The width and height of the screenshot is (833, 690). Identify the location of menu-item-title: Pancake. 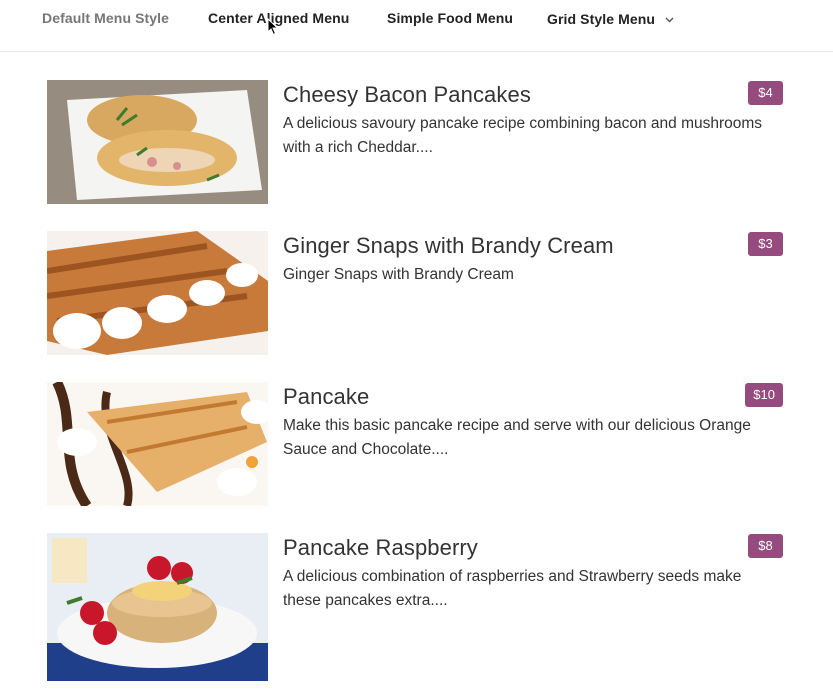
(326, 397).